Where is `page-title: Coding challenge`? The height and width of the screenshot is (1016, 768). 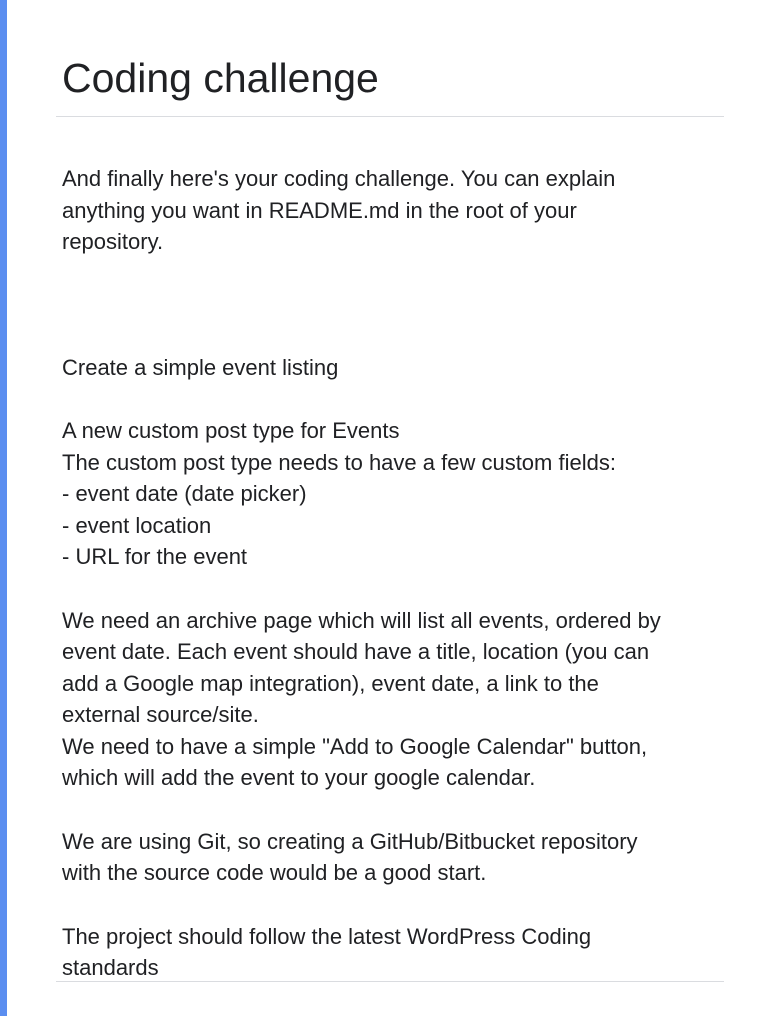 page-title: Coding challenge is located at coordinates (220, 78).